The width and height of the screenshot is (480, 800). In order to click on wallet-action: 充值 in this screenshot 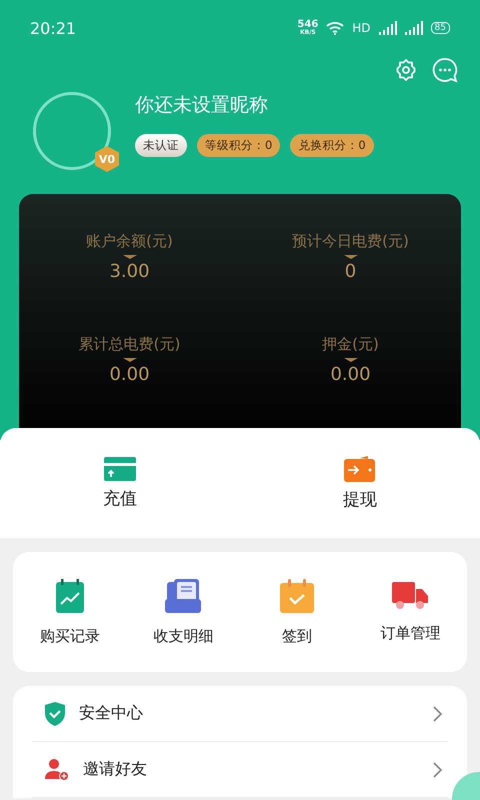, I will do `click(120, 483)`.